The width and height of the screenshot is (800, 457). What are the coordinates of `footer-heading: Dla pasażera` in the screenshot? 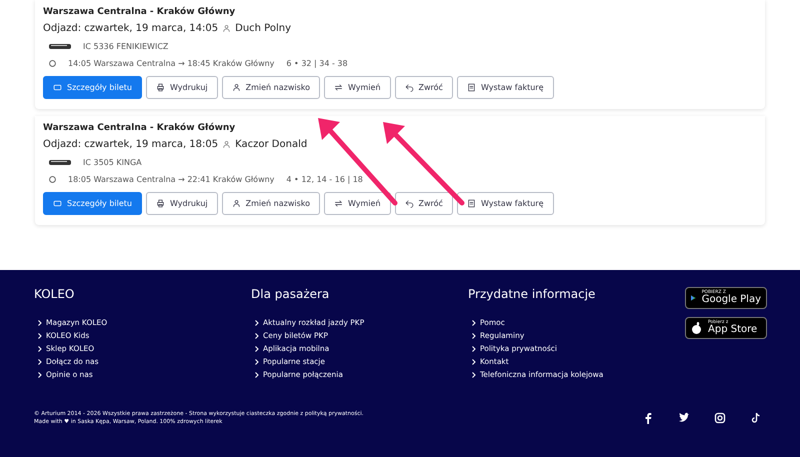 It's located at (290, 294).